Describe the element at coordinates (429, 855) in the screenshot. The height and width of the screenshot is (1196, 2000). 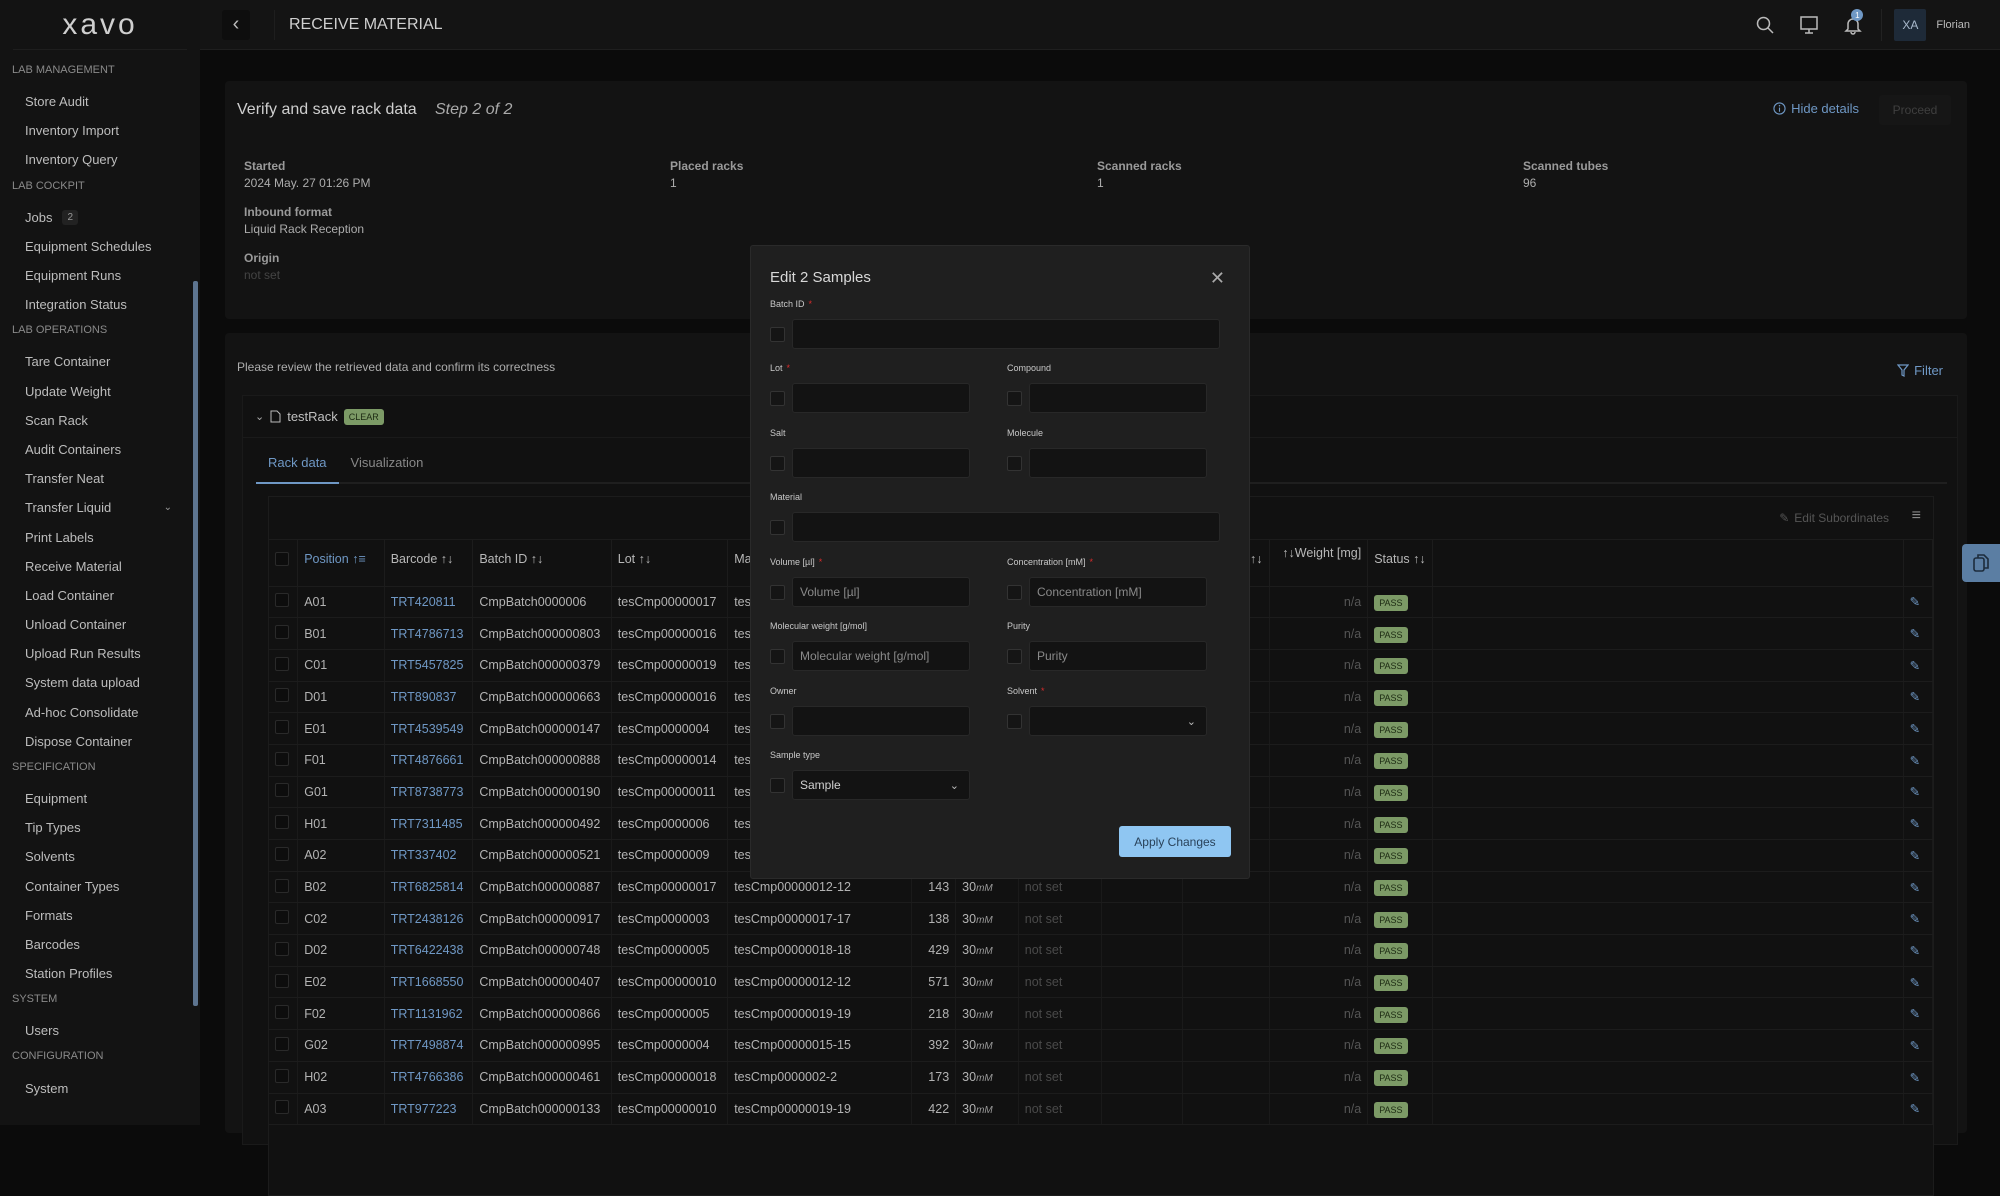
I see `barcode-link: TRT337402` at that location.